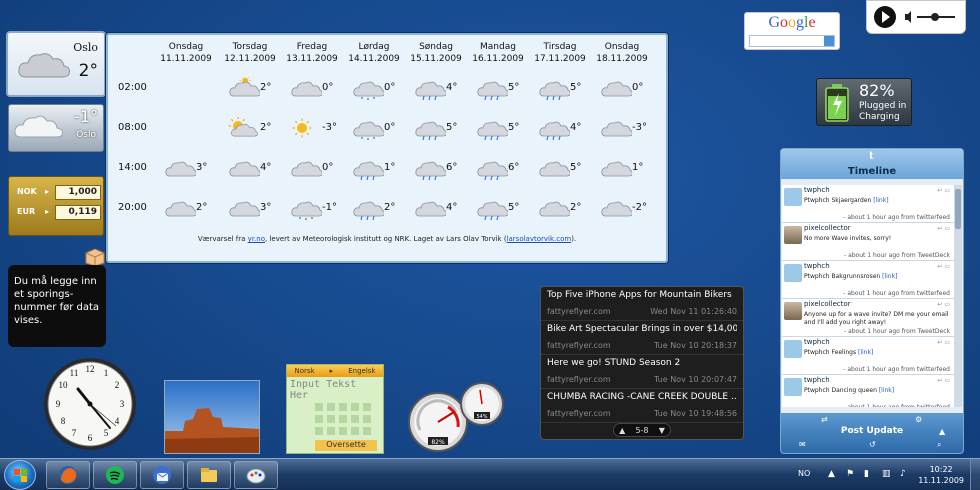 This screenshot has height=490, width=980. I want to click on currency-value-input: 1,000, so click(78, 192).